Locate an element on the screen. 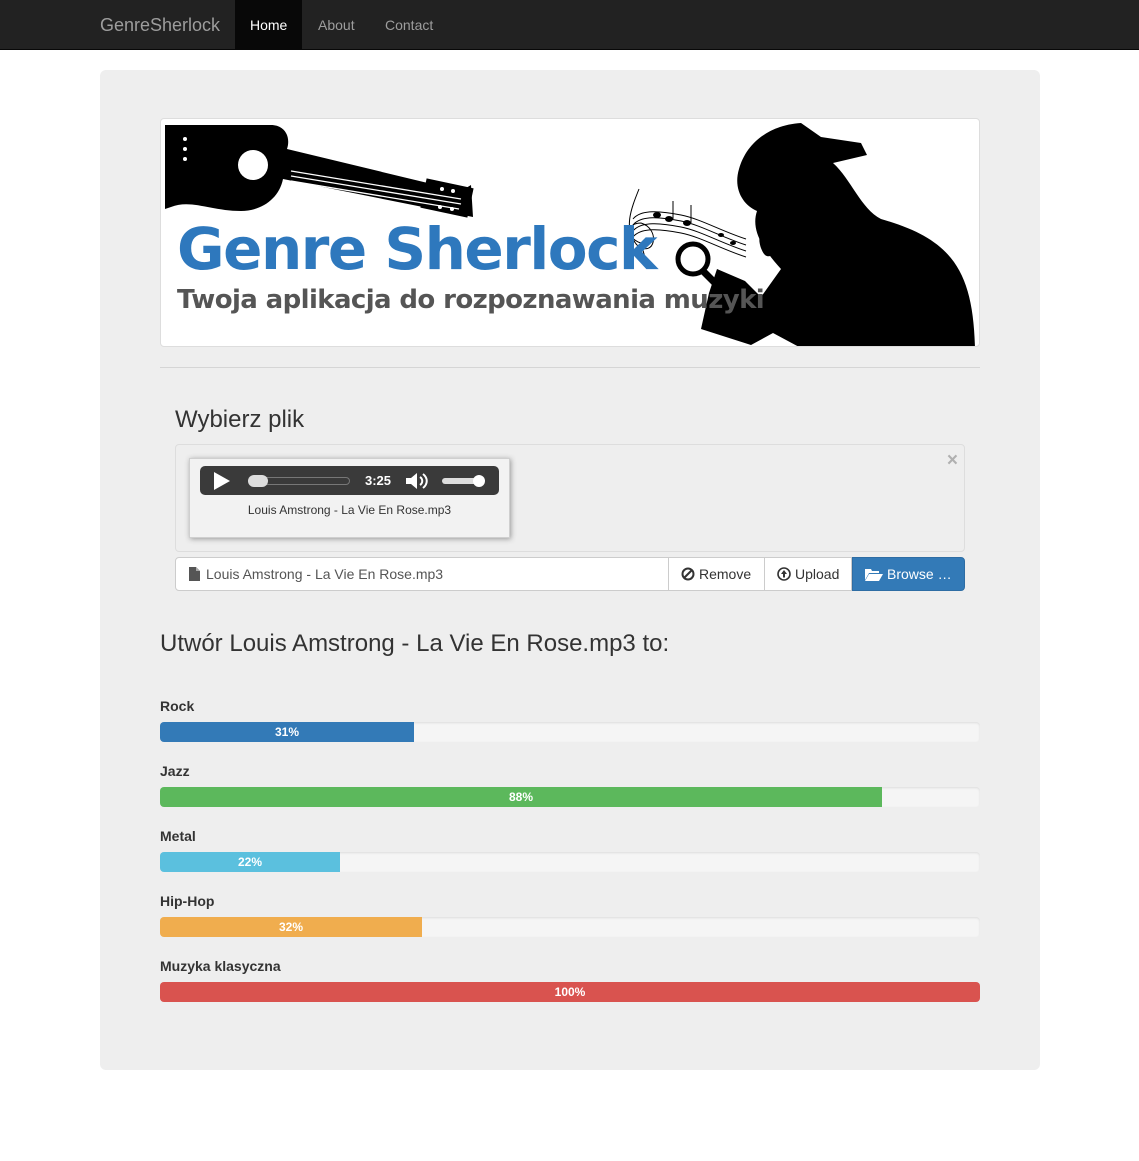  divider is located at coordinates (570, 367).